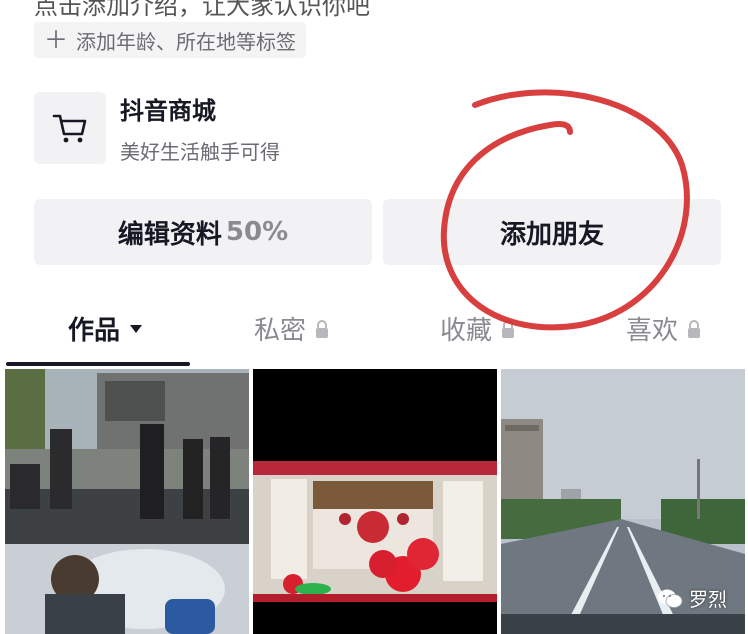 The height and width of the screenshot is (634, 748). What do you see at coordinates (670, 598) in the screenshot?
I see `wechat-icon` at bounding box center [670, 598].